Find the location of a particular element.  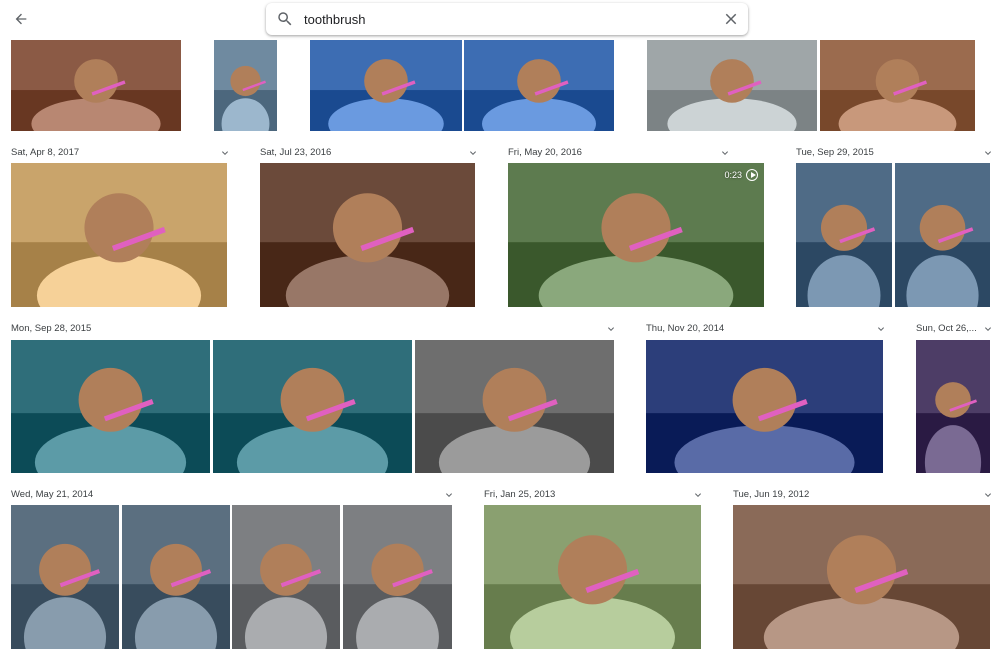

video-duration: 0:23 is located at coordinates (733, 175).